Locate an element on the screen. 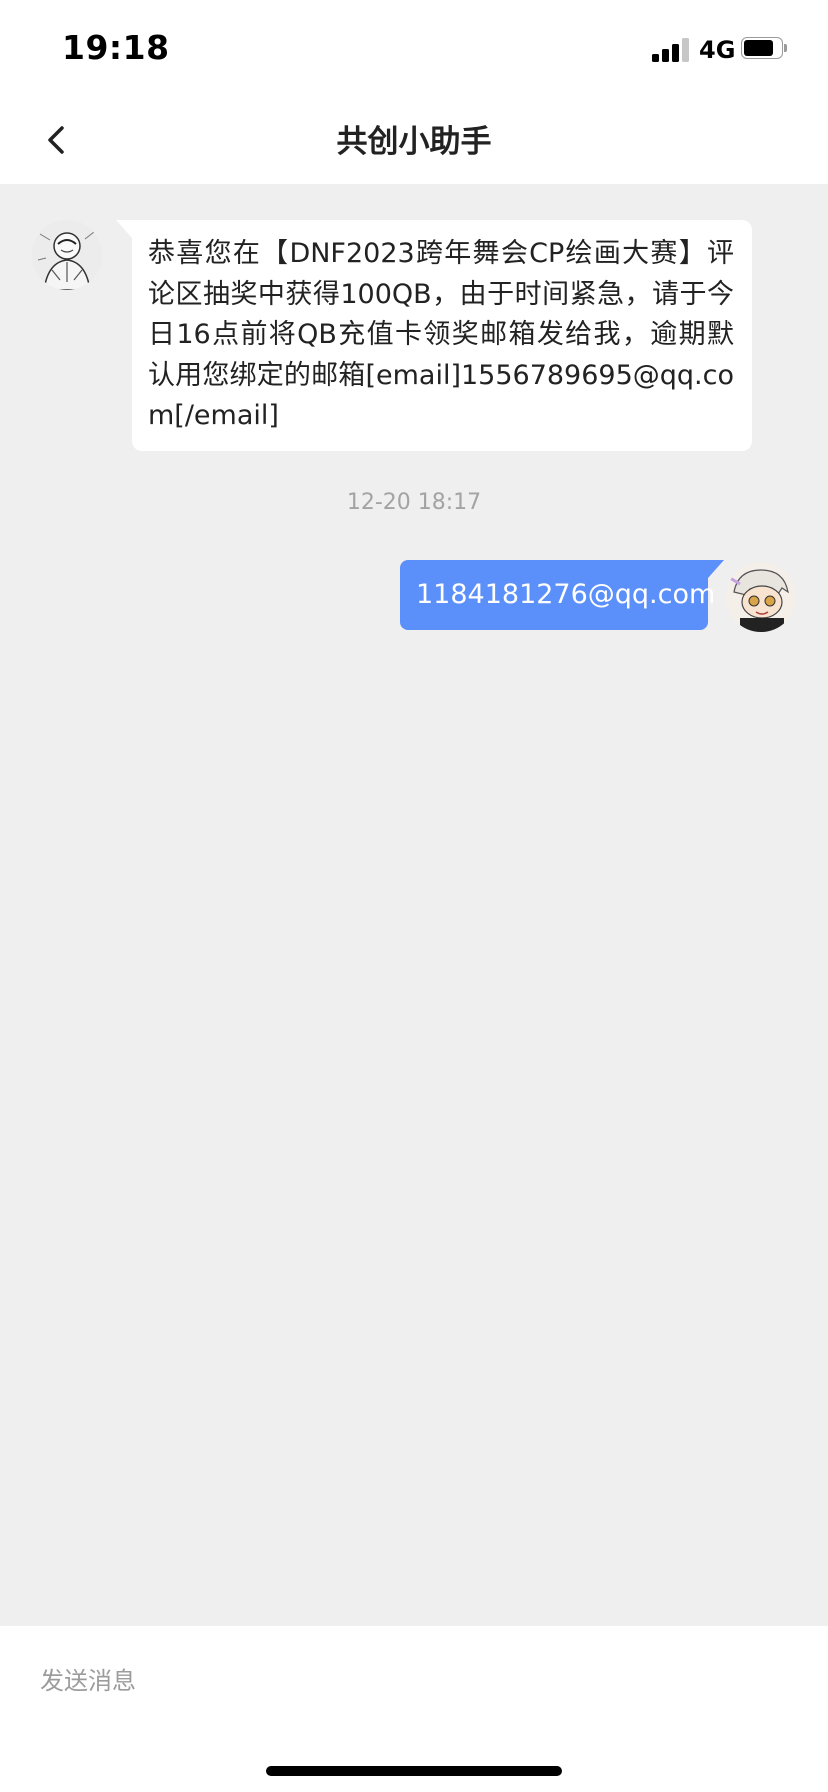  message-input is located at coordinates (410, 1681).